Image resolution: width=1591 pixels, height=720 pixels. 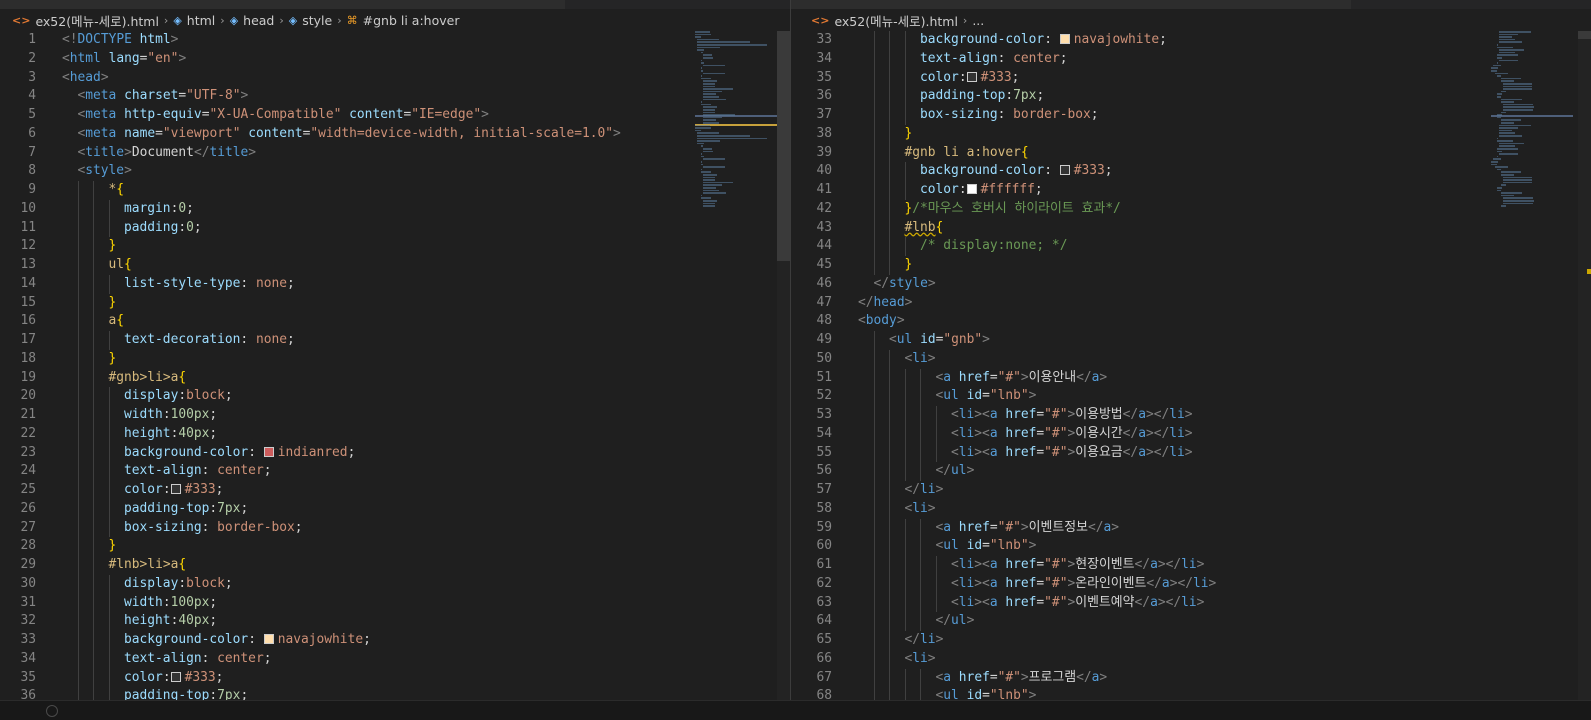 I want to click on code-line: 30 display:block;, so click(x=395, y=584).